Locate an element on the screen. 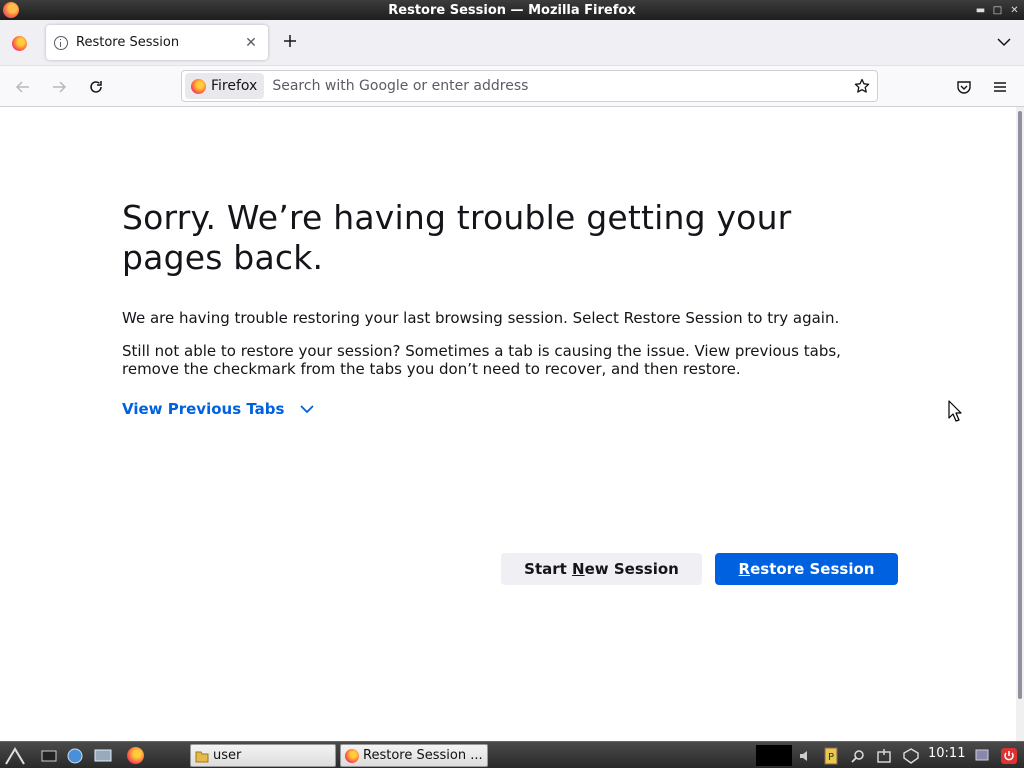 The height and width of the screenshot is (768, 1024). window-title: Restore Session — Mozilla Firefox is located at coordinates (512, 10).